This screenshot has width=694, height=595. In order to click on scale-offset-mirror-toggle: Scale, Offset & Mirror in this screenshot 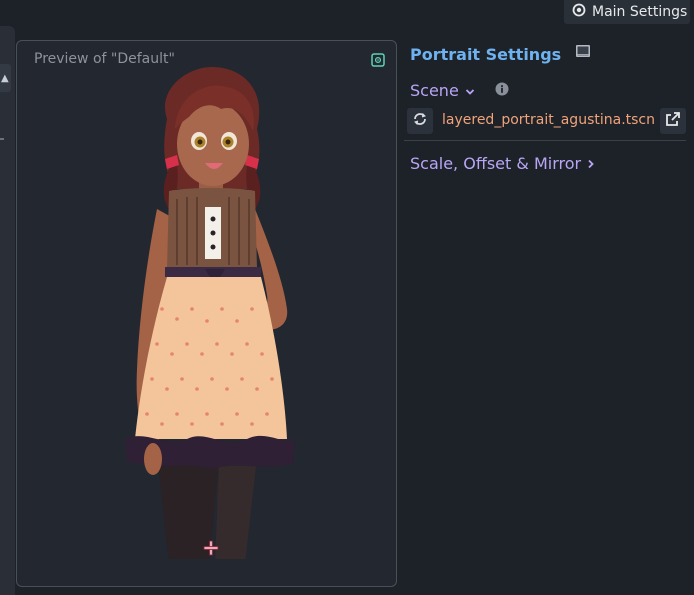, I will do `click(547, 163)`.